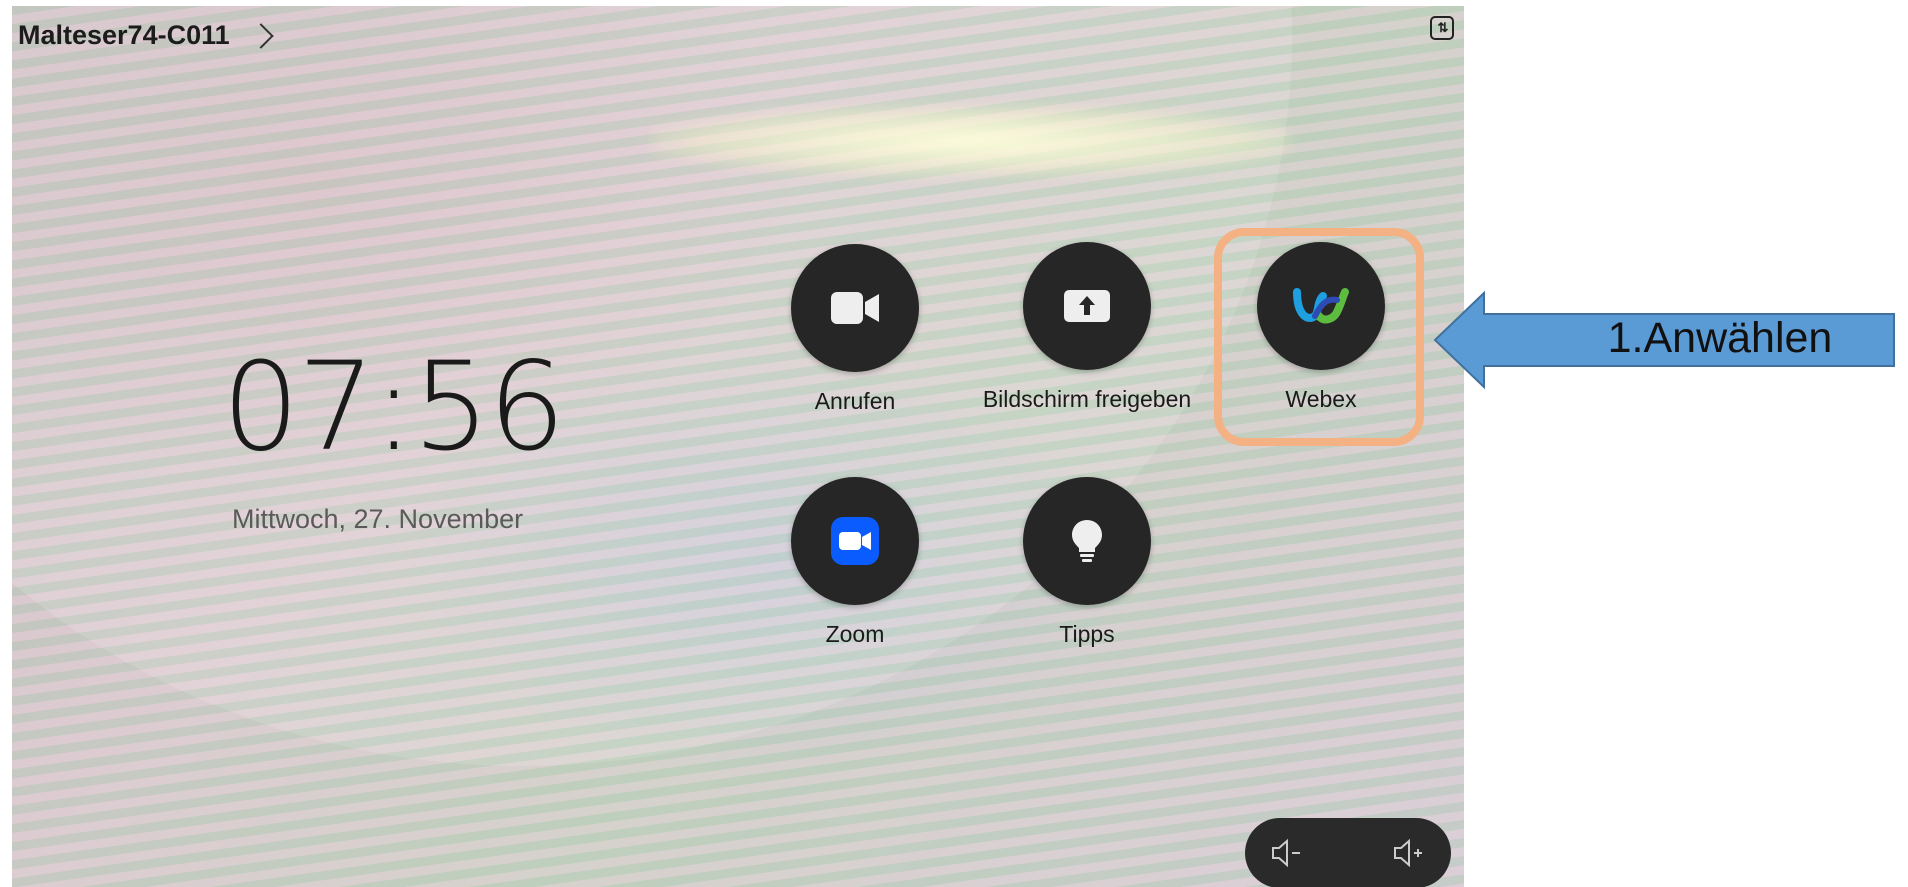  Describe the element at coordinates (855, 541) in the screenshot. I see `zoom-logo-icon` at that location.